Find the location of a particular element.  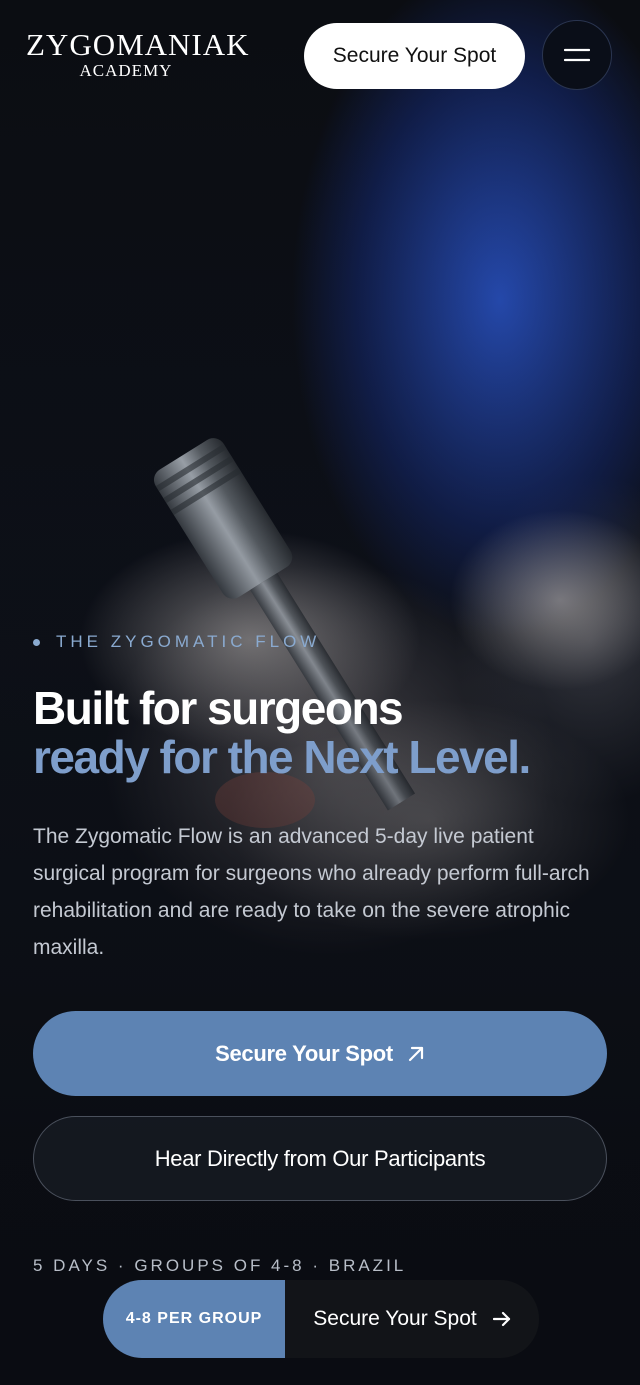

eyebrow-label: THE ZYGOMATIC FLOW is located at coordinates (188, 641).